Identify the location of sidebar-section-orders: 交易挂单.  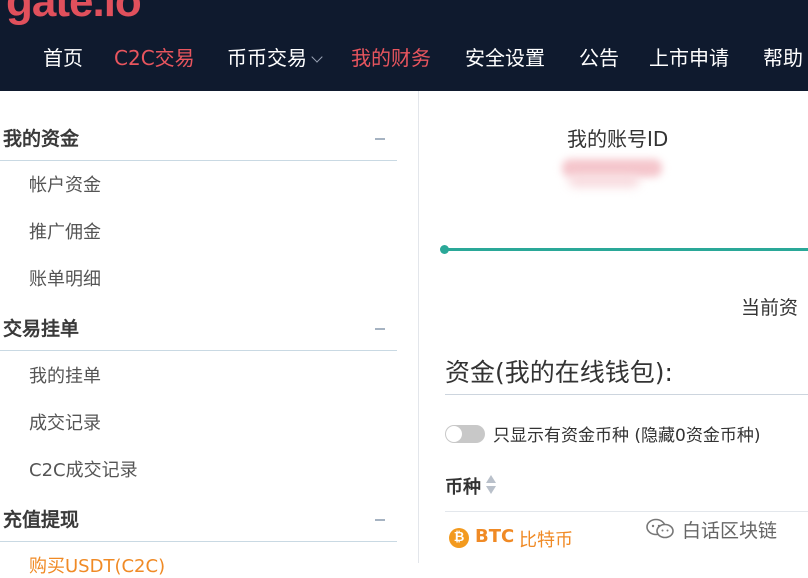
(198, 327).